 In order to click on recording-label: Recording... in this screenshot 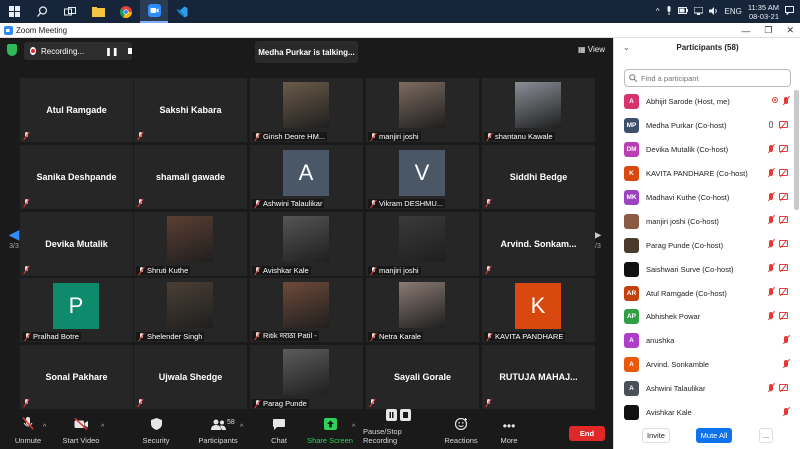, I will do `click(62, 51)`.